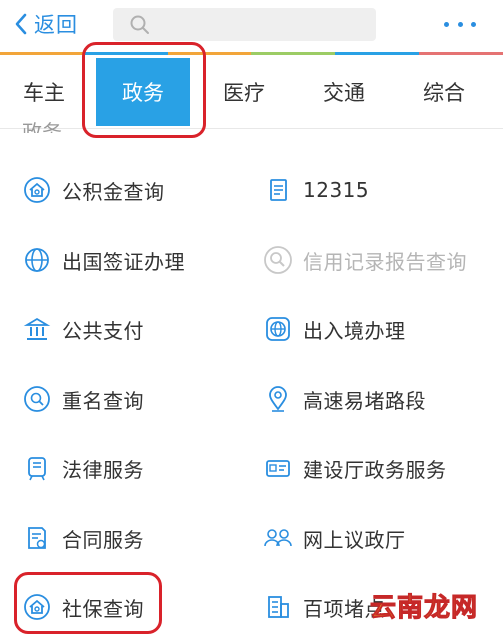  Describe the element at coordinates (37, 399) in the screenshot. I see `name-search-icon` at that location.